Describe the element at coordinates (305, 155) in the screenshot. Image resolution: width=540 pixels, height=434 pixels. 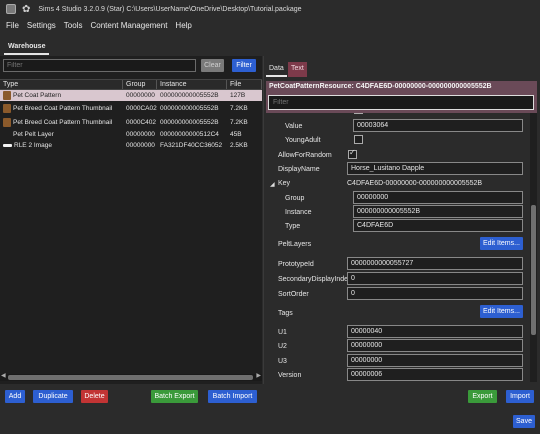
I see `allow-random-label: AllowForRandom` at that location.